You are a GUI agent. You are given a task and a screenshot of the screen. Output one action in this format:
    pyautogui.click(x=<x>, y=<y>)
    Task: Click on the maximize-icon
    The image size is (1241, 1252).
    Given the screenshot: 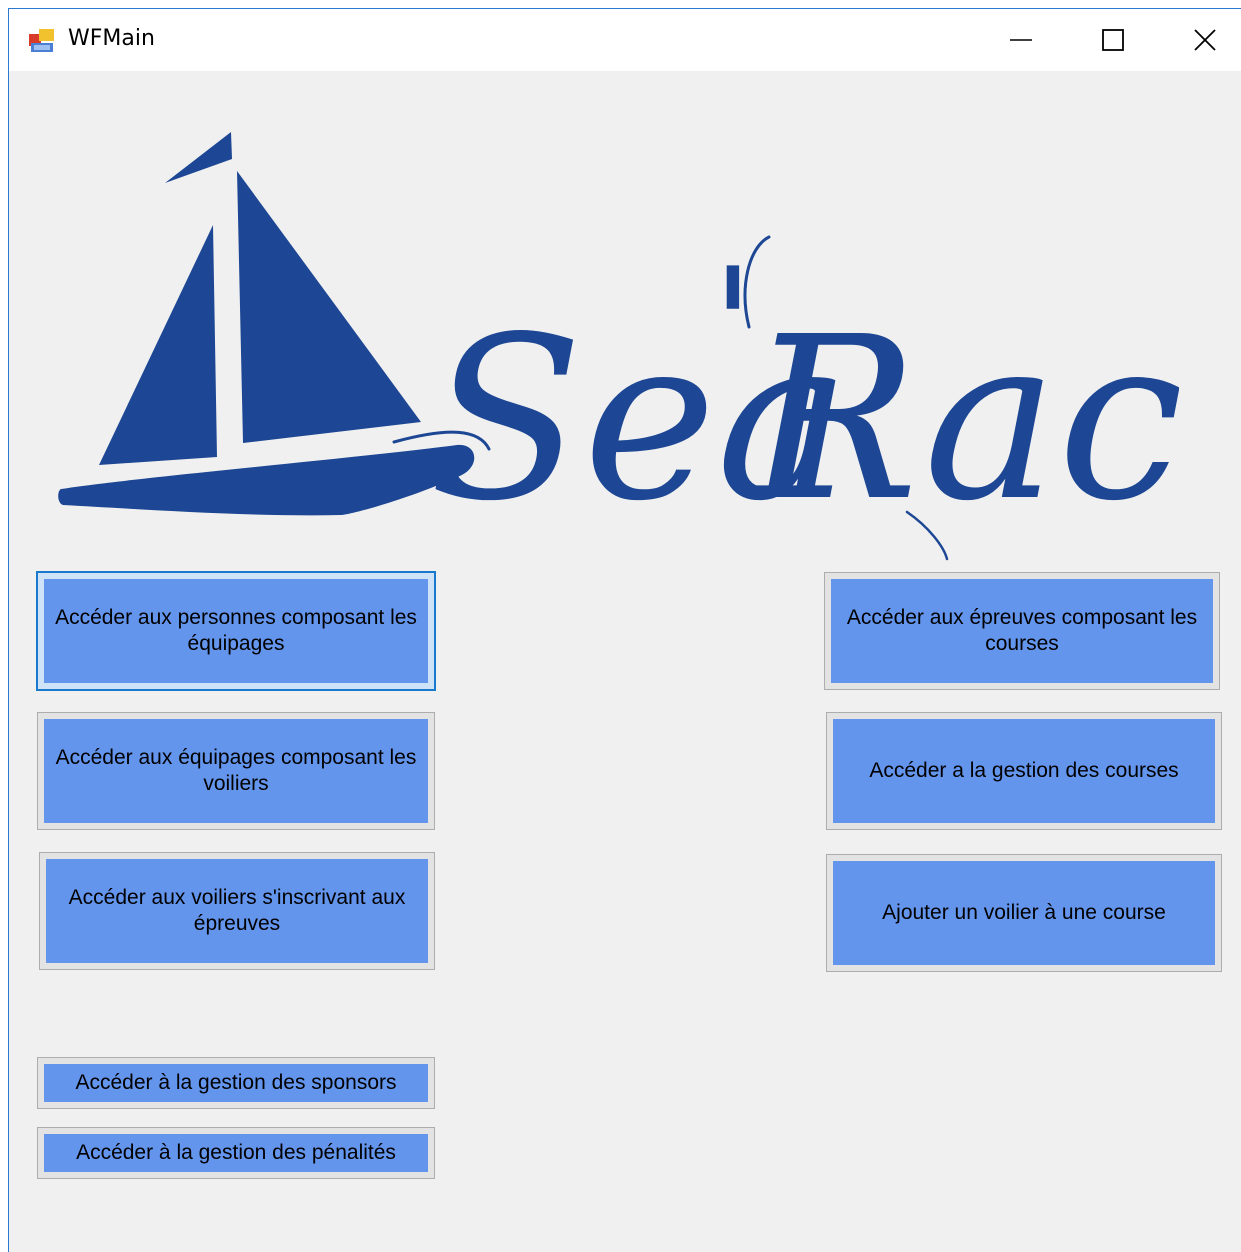 What is the action you would take?
    pyautogui.click(x=1113, y=40)
    